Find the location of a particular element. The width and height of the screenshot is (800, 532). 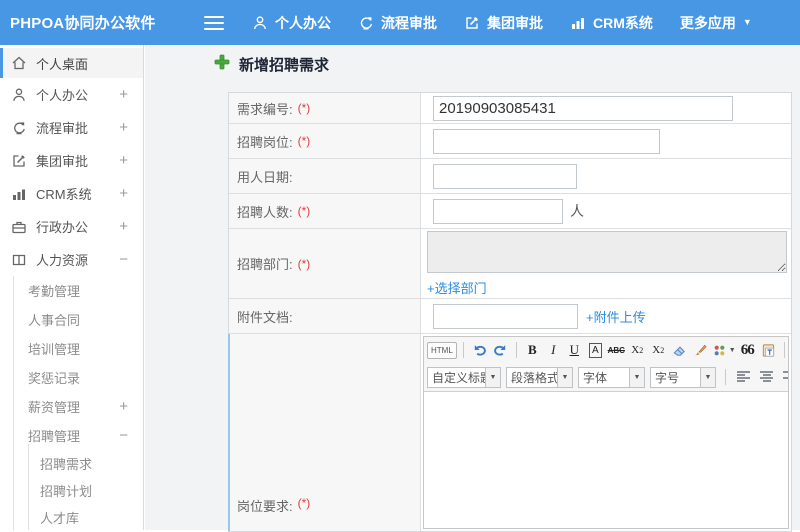

sidebar-item-label: 培训管理 is located at coordinates (54, 349).